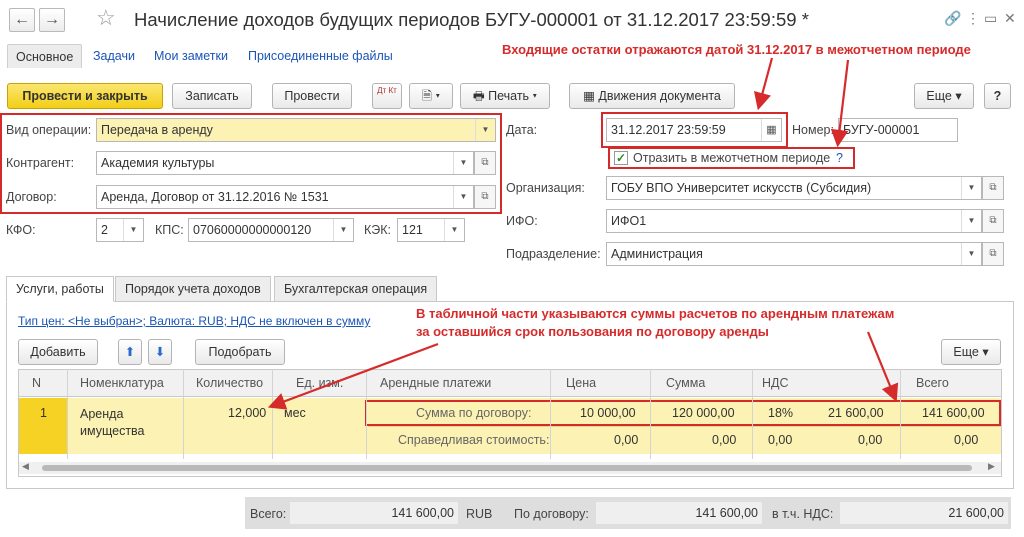 The image size is (1024, 537). I want to click on arrow-to-total, so click(882, 367).